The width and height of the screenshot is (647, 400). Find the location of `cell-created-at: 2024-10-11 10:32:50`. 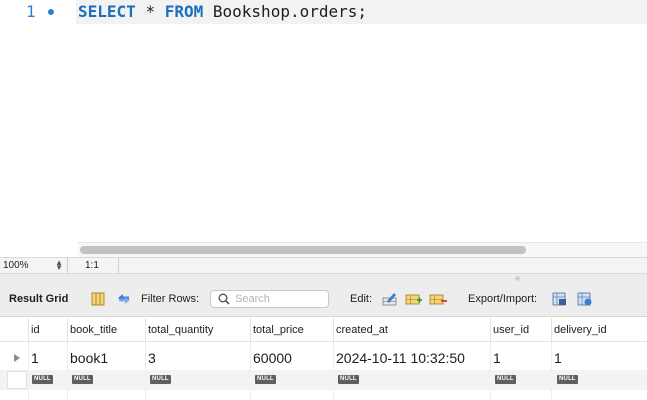

cell-created-at: 2024-10-11 10:32:50 is located at coordinates (399, 356).